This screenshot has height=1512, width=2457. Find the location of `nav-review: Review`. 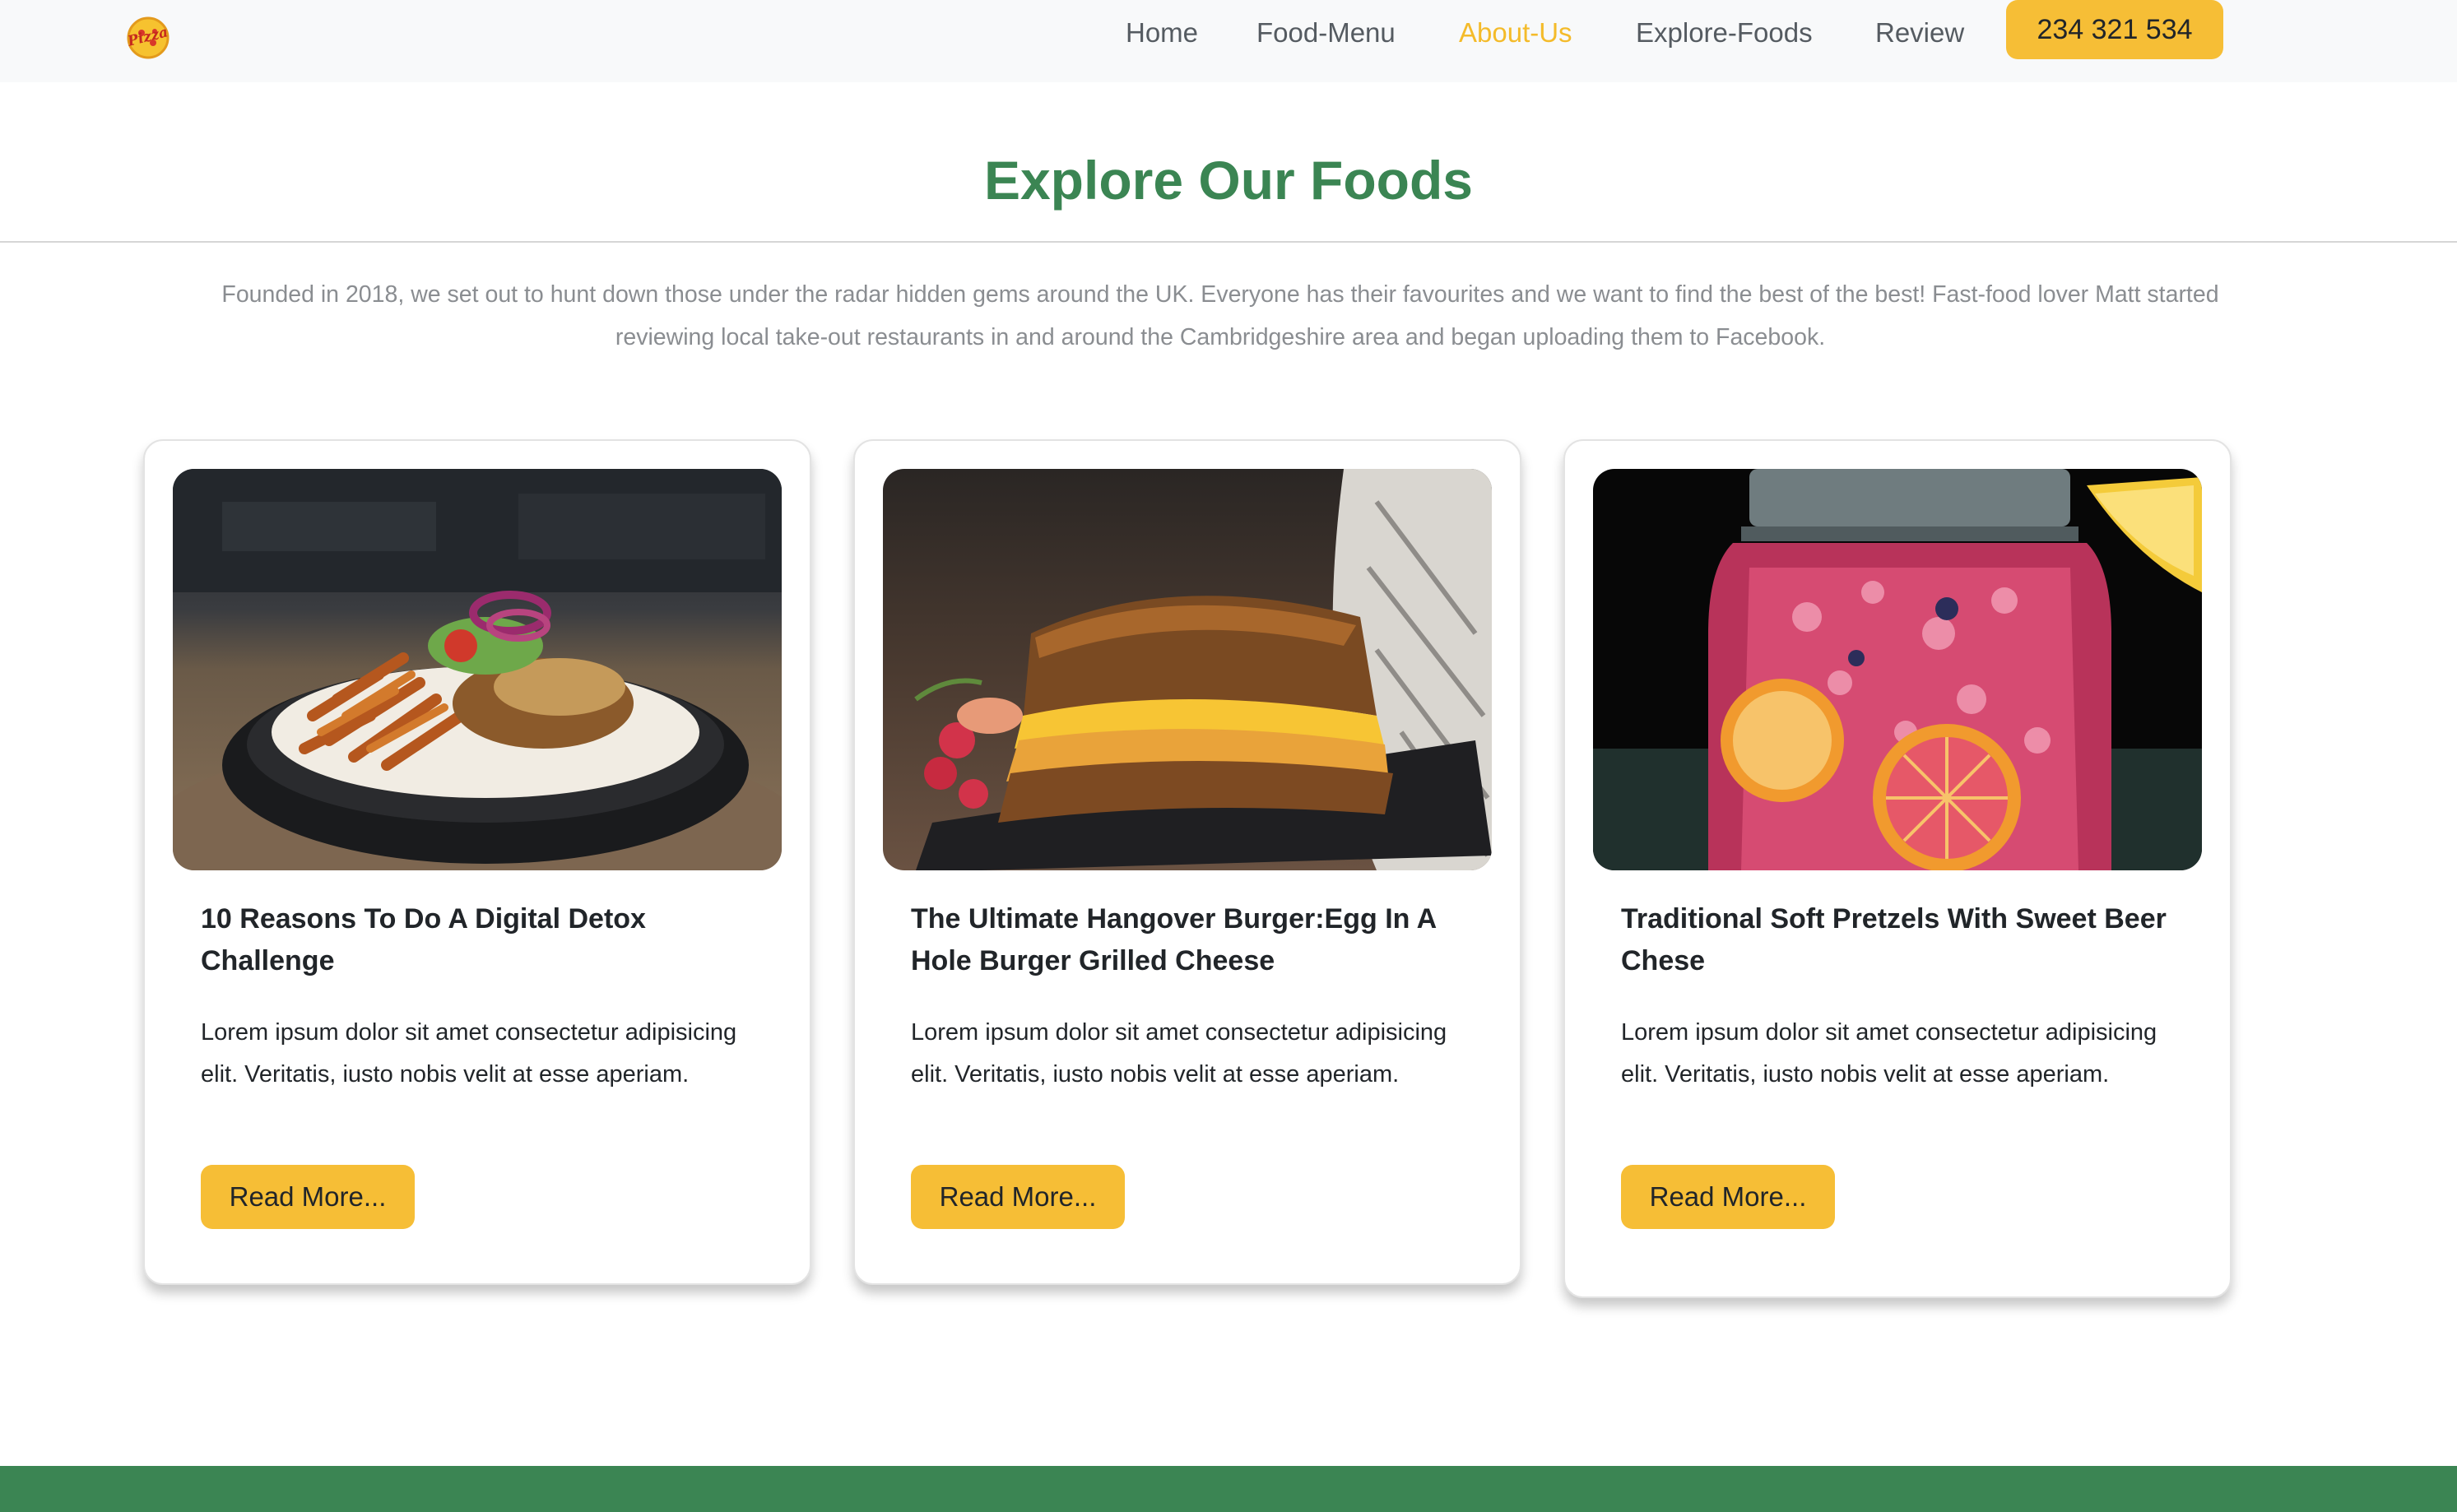

nav-review: Review is located at coordinates (1920, 33).